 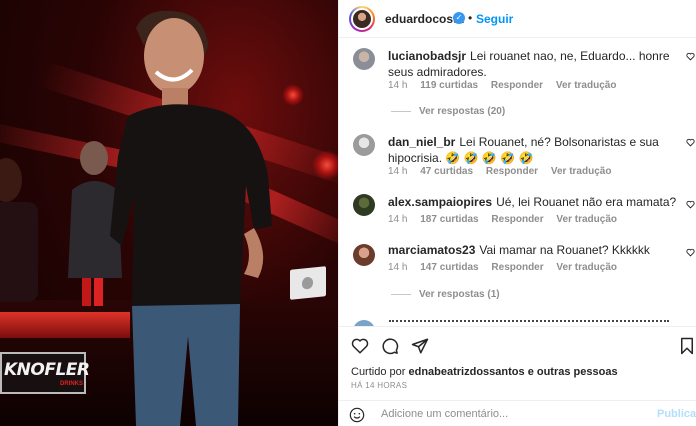 I want to click on share-paper-plane-icon, so click(x=420, y=346).